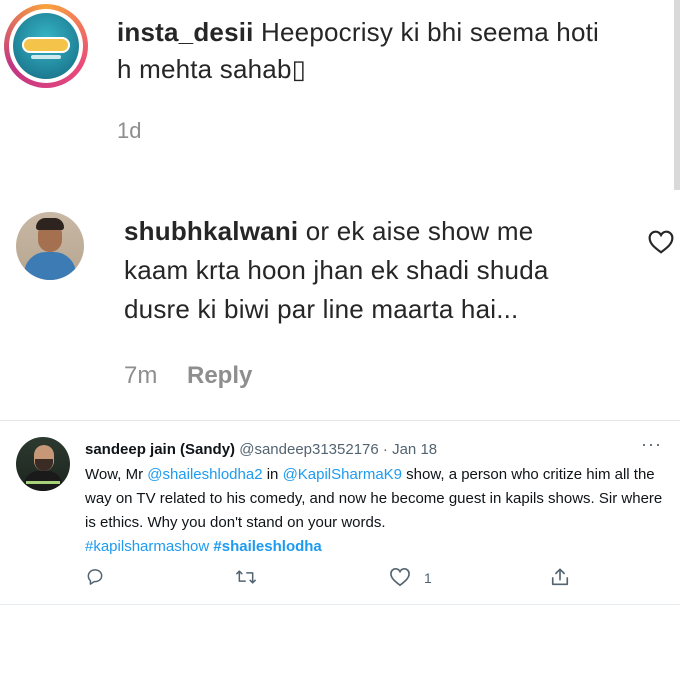  I want to click on comment-1-time: 1d, so click(129, 130).